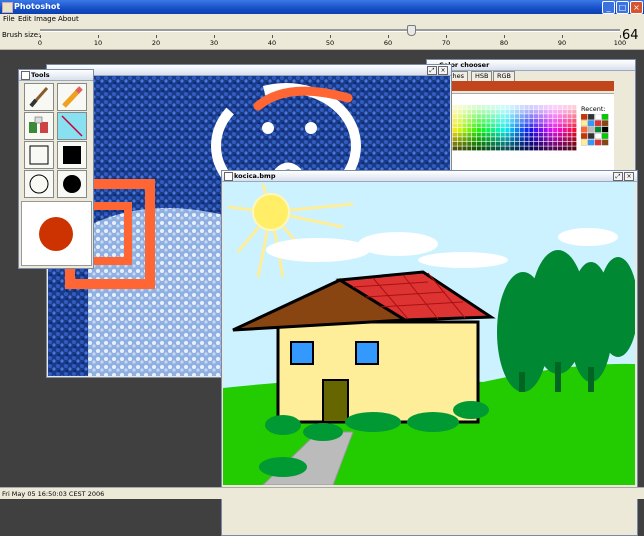 The image size is (644, 536). Describe the element at coordinates (72, 155) in the screenshot. I see `rect-filled-tool-button` at that location.